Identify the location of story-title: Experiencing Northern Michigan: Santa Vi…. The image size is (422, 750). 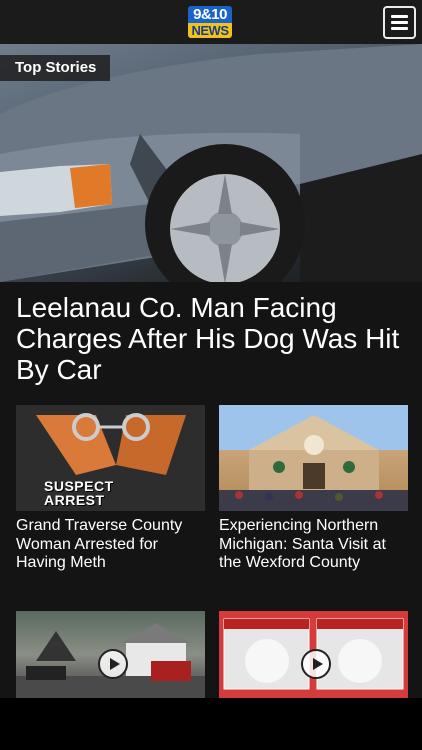
(313, 545).